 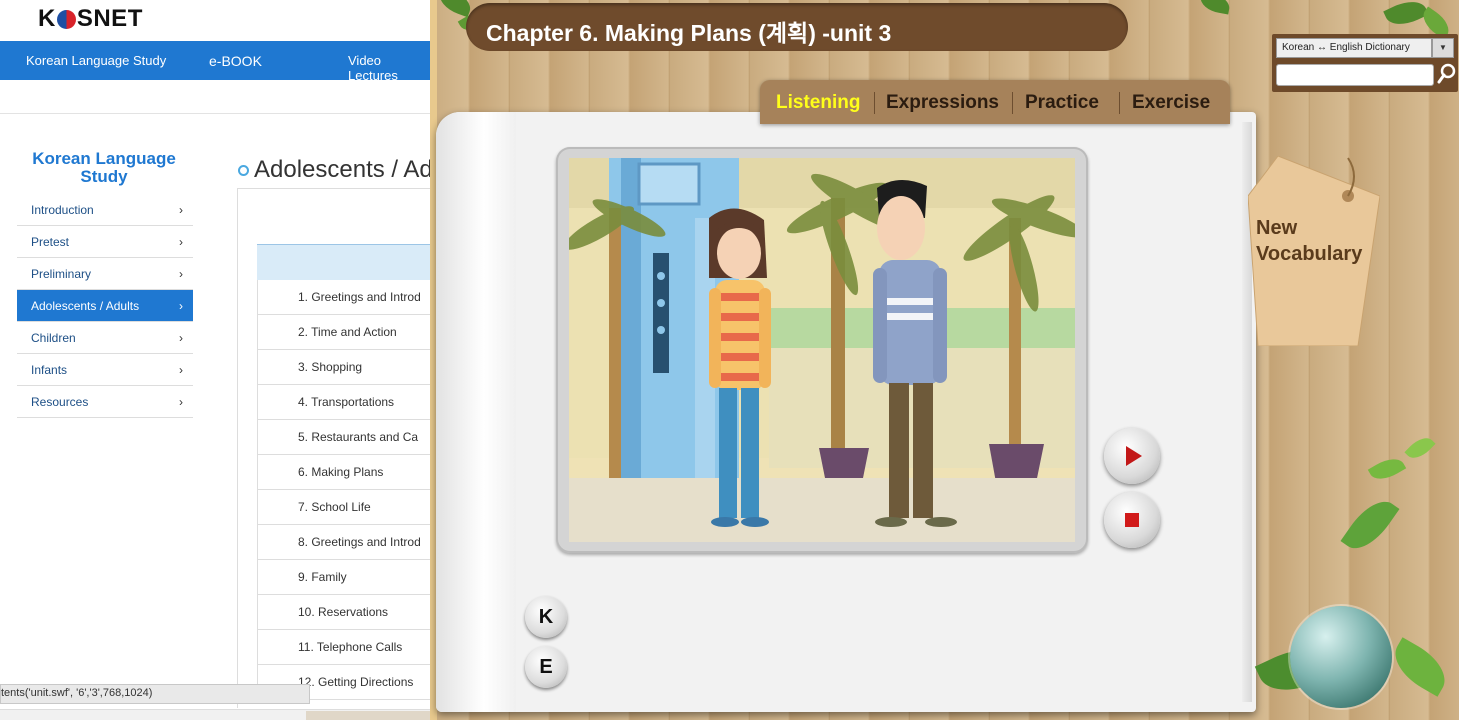 What do you see at coordinates (215, 113) in the screenshot?
I see `divider` at bounding box center [215, 113].